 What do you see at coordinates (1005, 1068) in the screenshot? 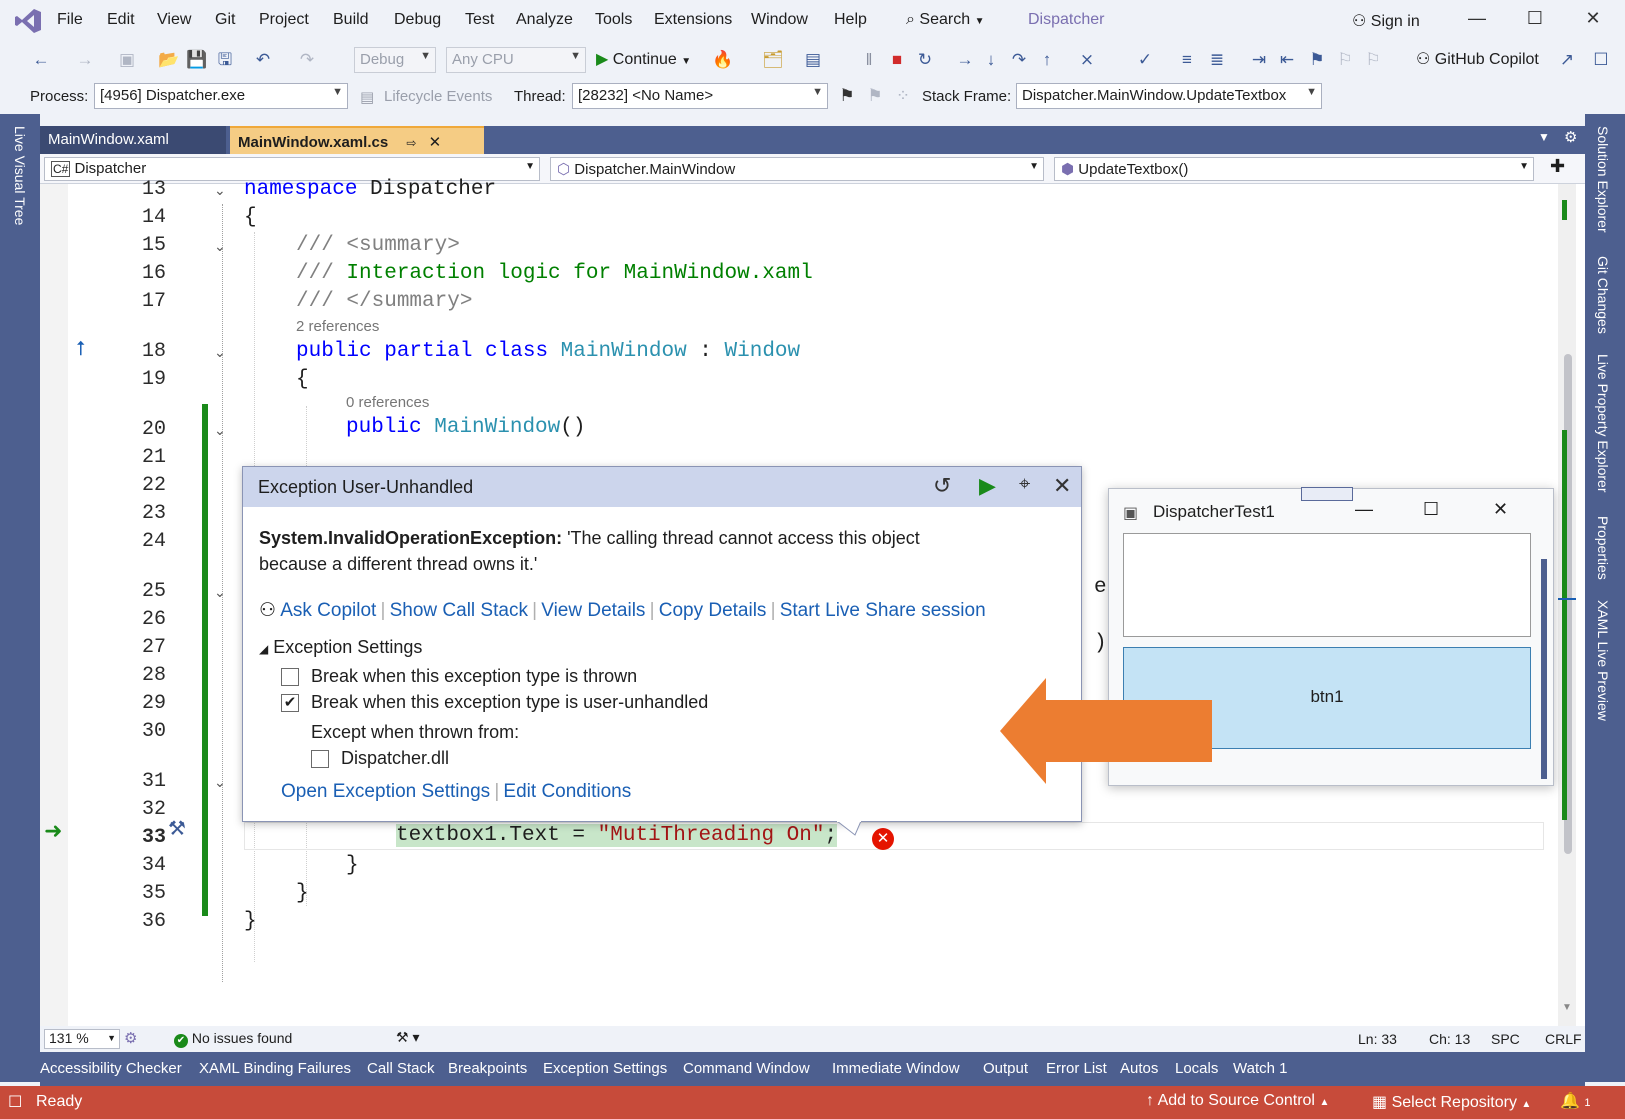
I see `tab-output: Output` at bounding box center [1005, 1068].